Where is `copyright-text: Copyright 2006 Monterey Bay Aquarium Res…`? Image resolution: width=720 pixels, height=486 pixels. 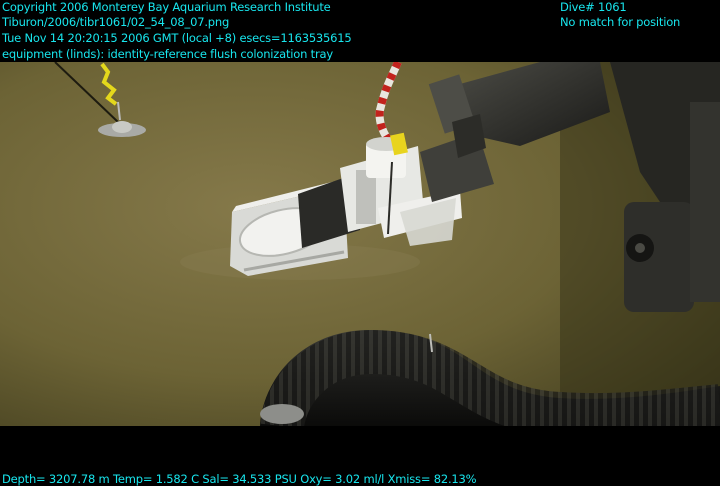
copyright-text: Copyright 2006 Monterey Bay Aquarium Res… is located at coordinates (166, 7).